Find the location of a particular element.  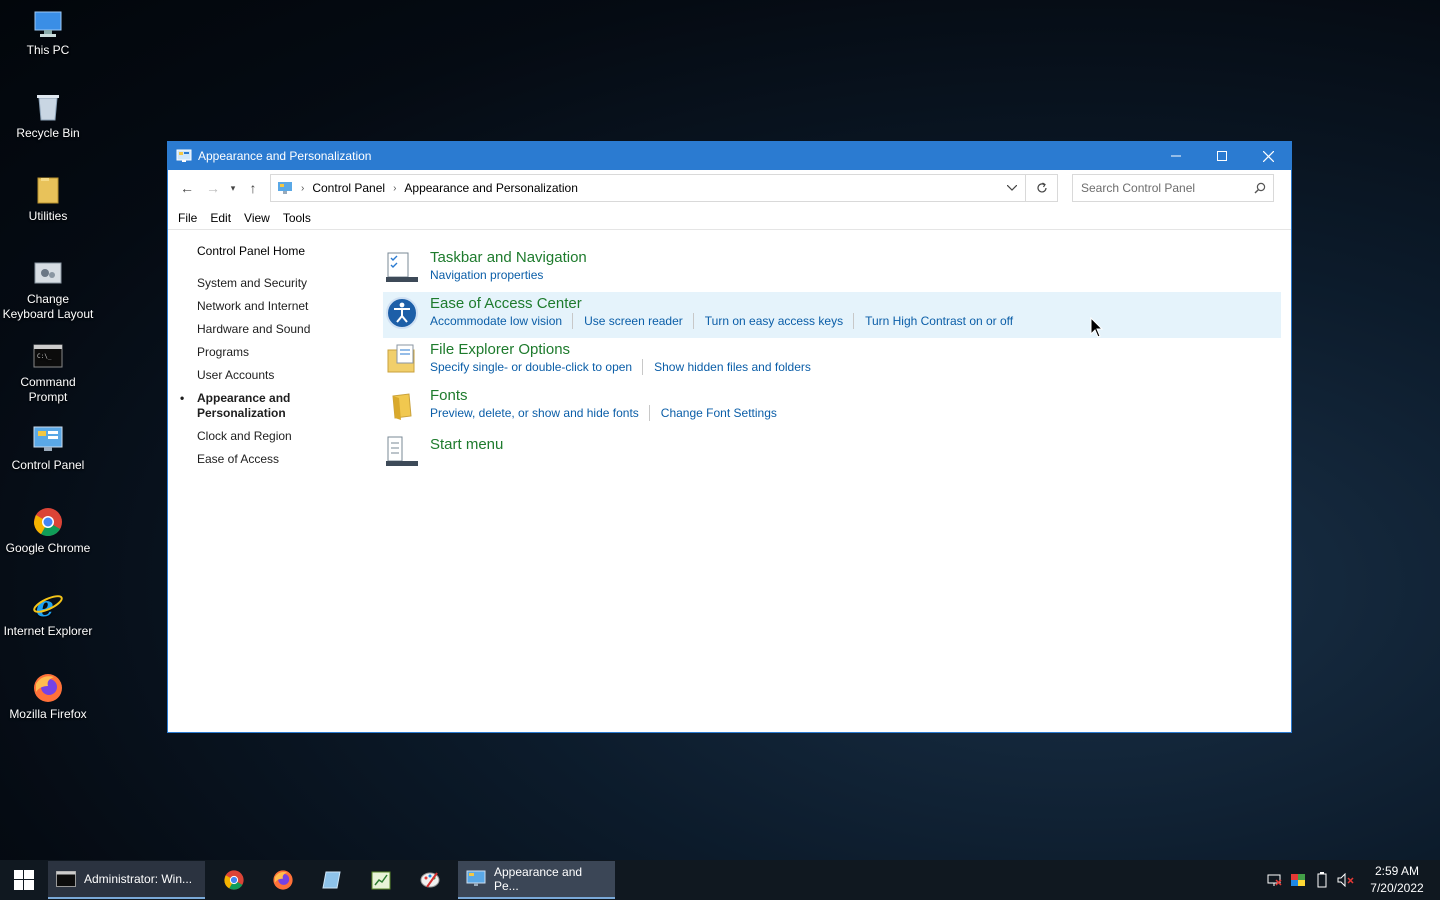

folder-icon is located at coordinates (48, 190).